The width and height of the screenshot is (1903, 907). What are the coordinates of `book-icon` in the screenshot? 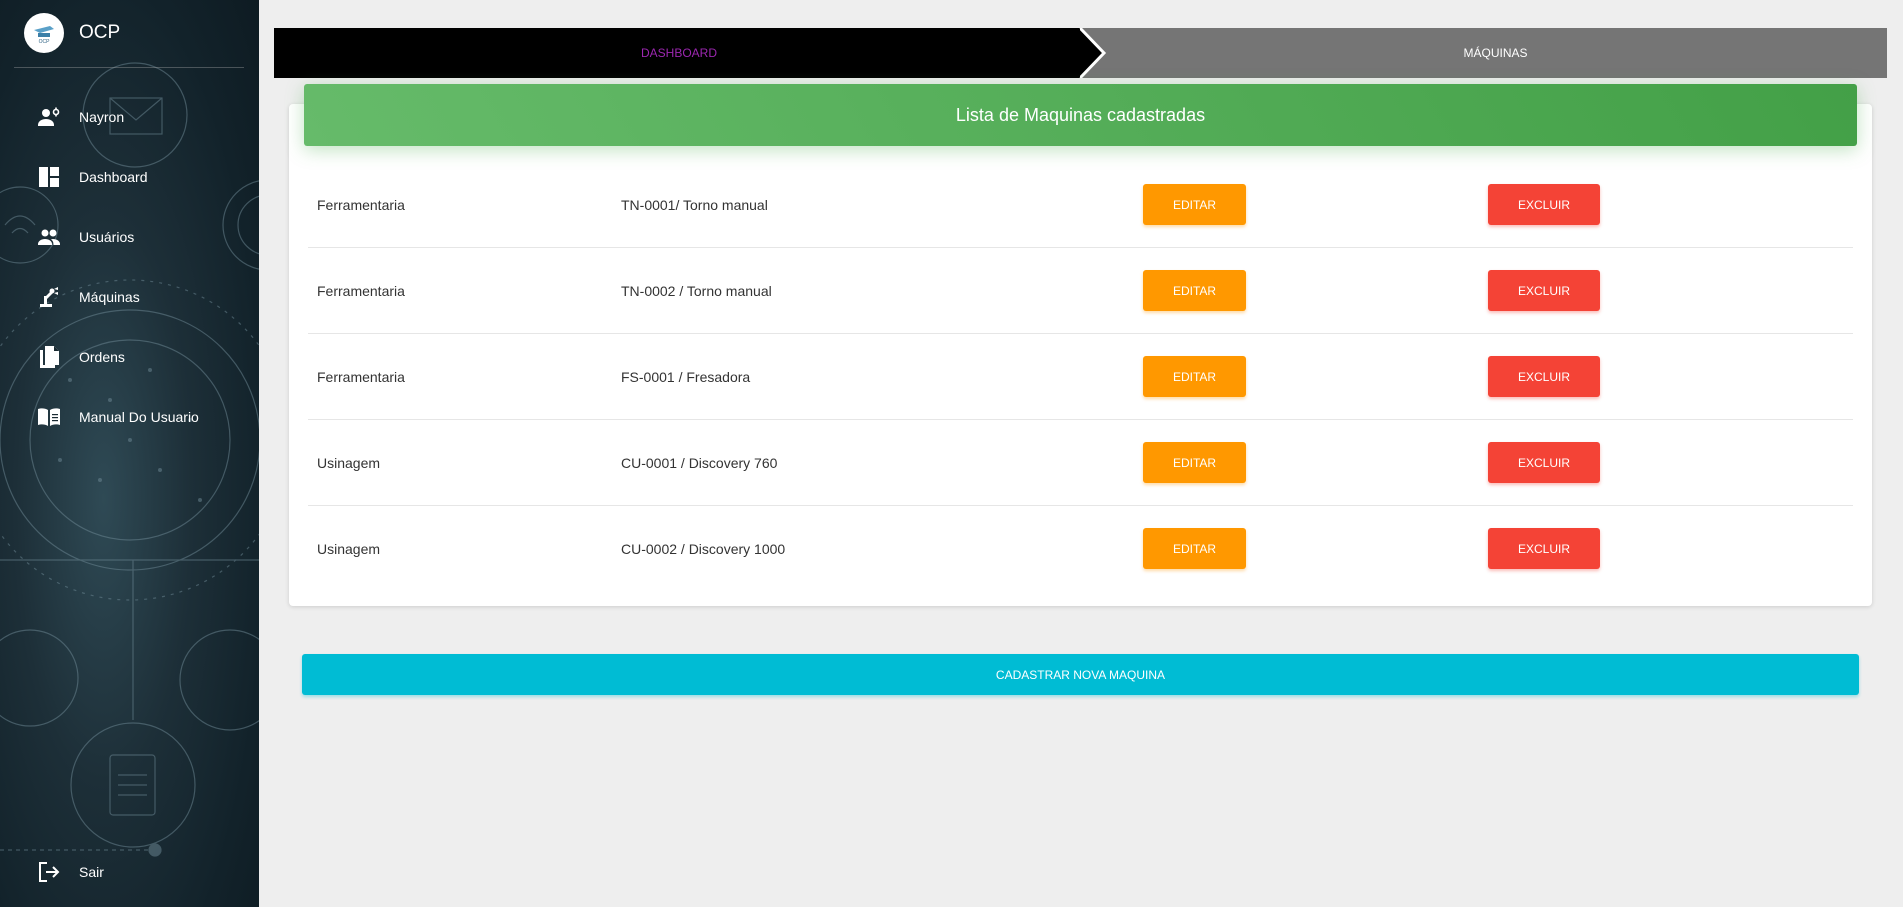 It's located at (49, 417).